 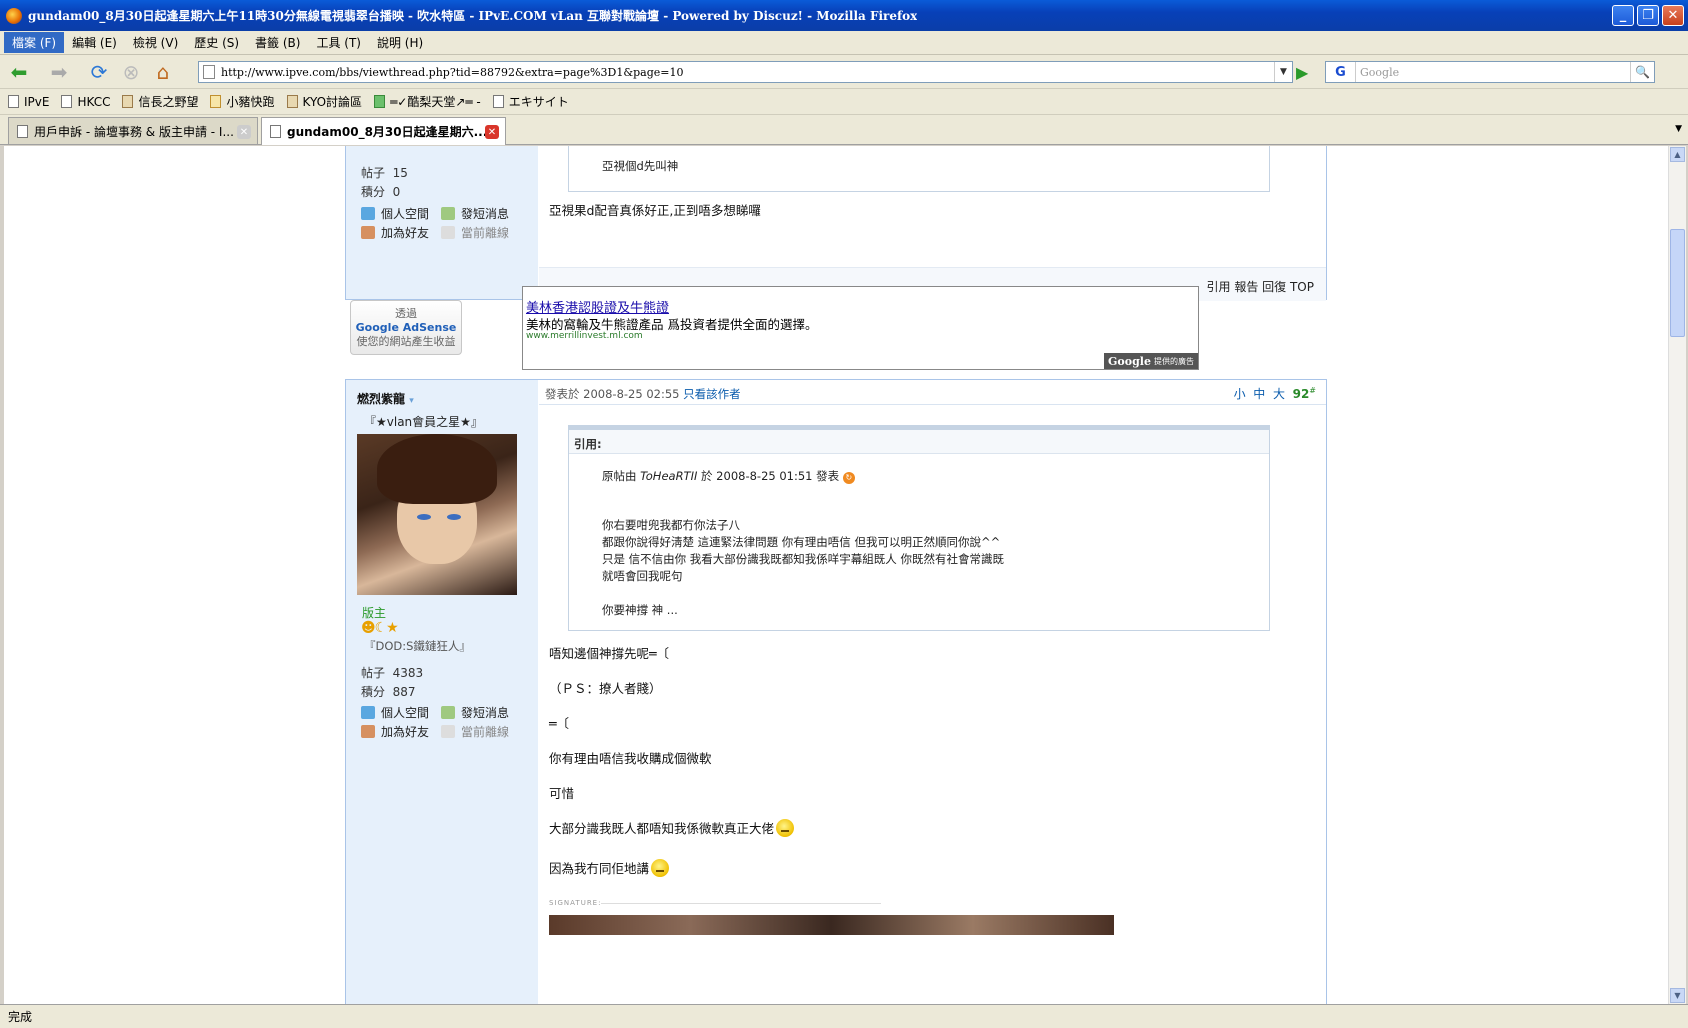 I want to click on post-date: 發表於 2008-8-25 02:55 只看該作者, so click(x=643, y=394).